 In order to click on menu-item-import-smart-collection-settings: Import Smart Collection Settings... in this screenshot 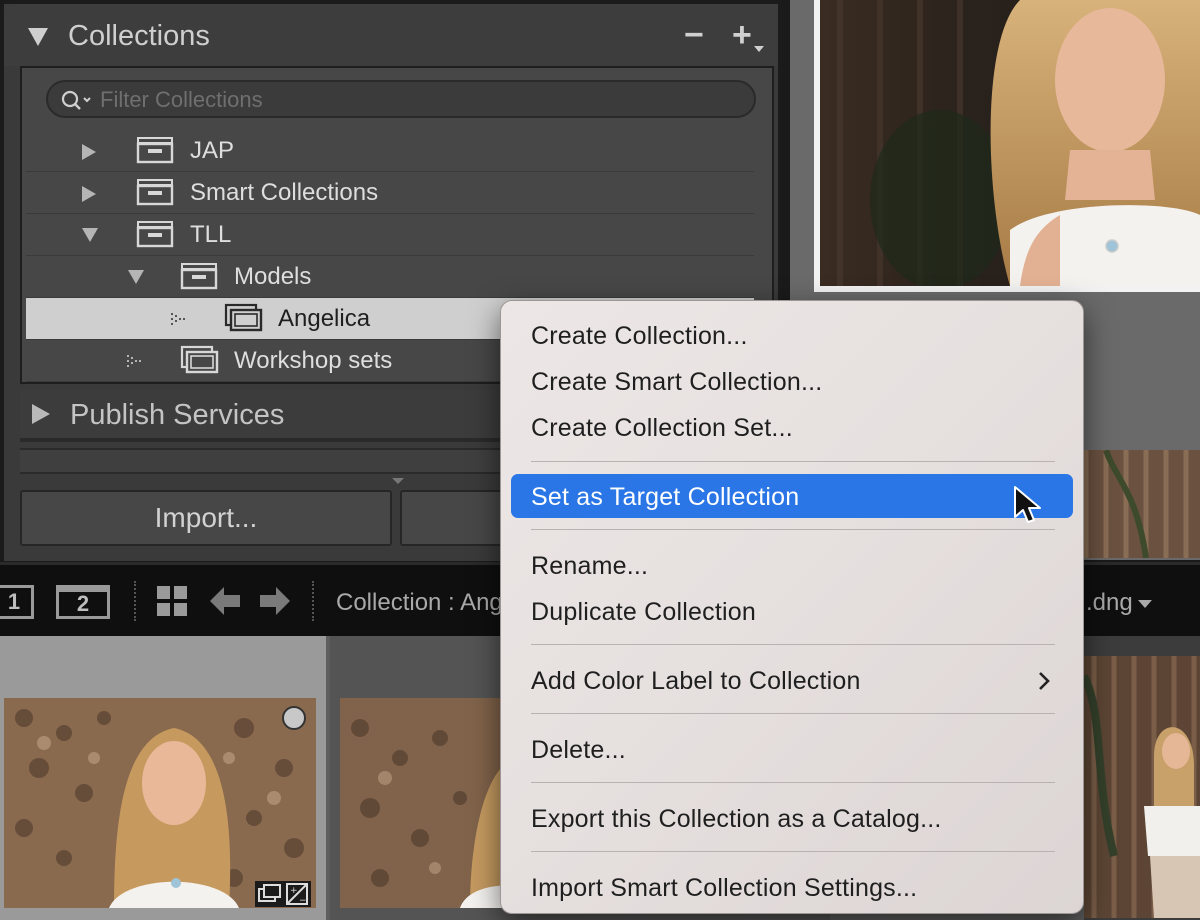, I will do `click(792, 887)`.